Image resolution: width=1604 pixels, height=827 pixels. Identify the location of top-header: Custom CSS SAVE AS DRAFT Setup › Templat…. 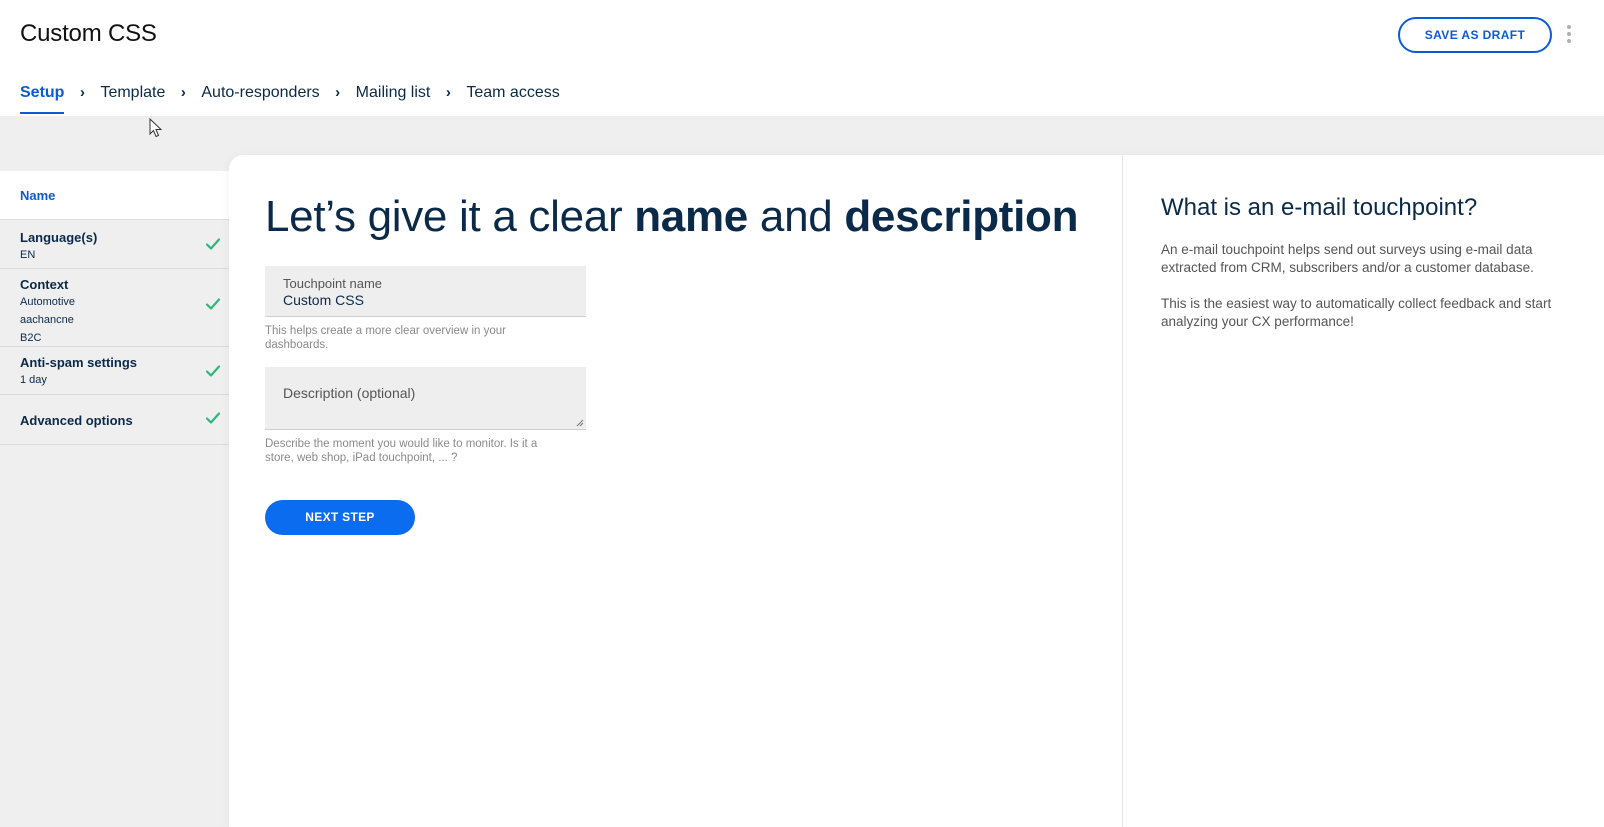
(802, 58).